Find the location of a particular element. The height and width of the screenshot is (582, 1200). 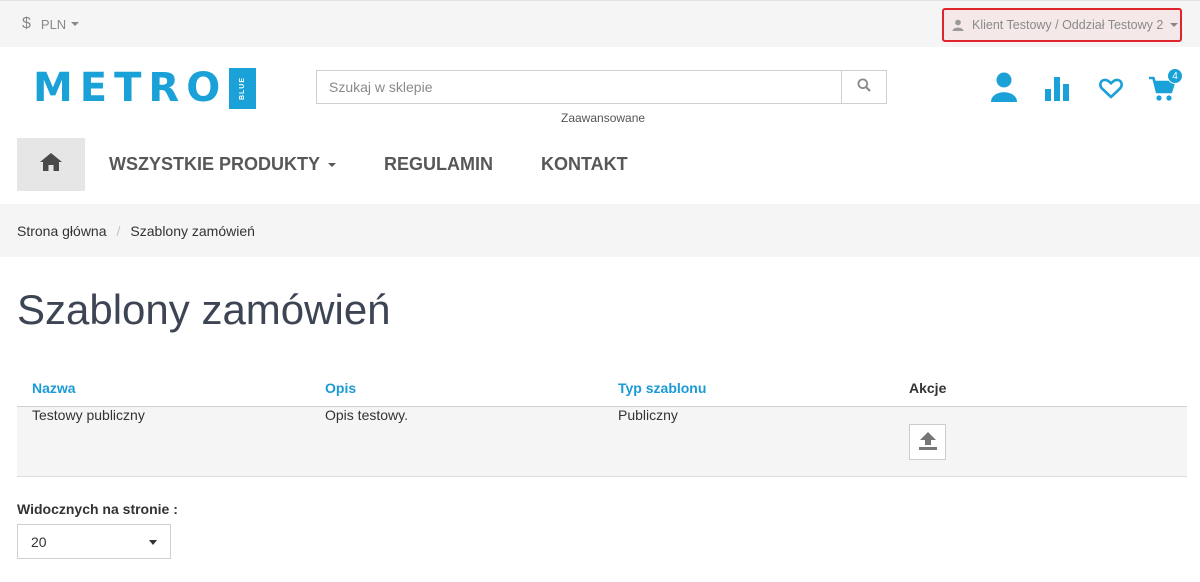

search-box is located at coordinates (601, 87).